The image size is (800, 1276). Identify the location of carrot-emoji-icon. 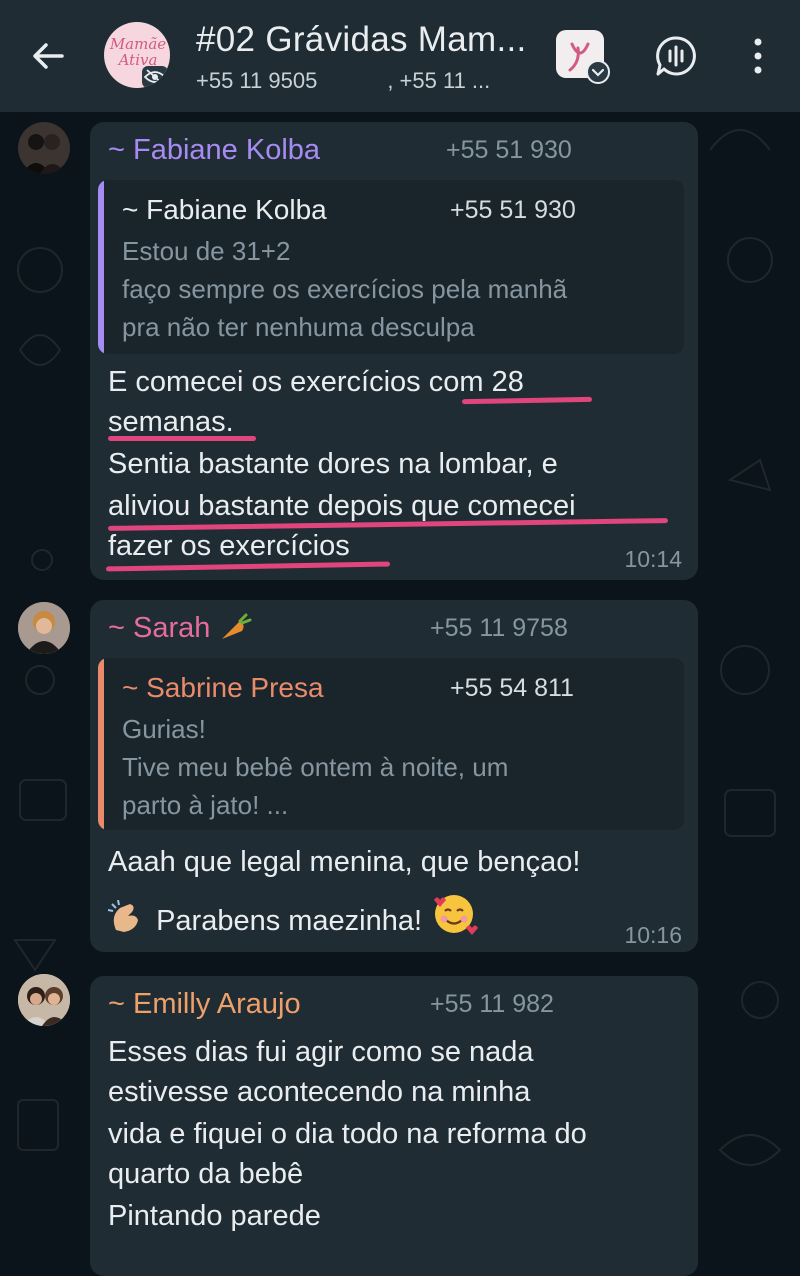
(237, 626).